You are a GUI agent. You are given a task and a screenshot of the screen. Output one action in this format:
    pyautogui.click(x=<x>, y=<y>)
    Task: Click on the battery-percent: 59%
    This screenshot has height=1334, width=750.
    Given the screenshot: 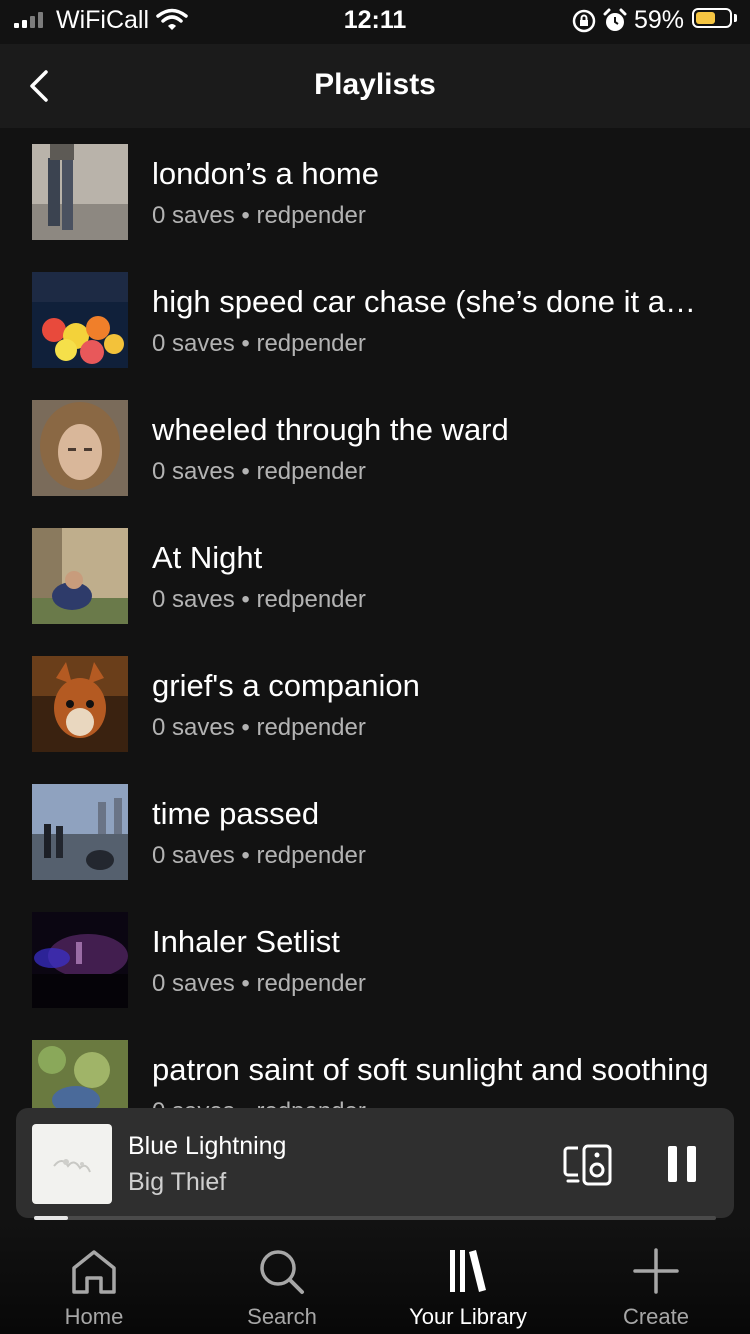 What is the action you would take?
    pyautogui.click(x=659, y=20)
    